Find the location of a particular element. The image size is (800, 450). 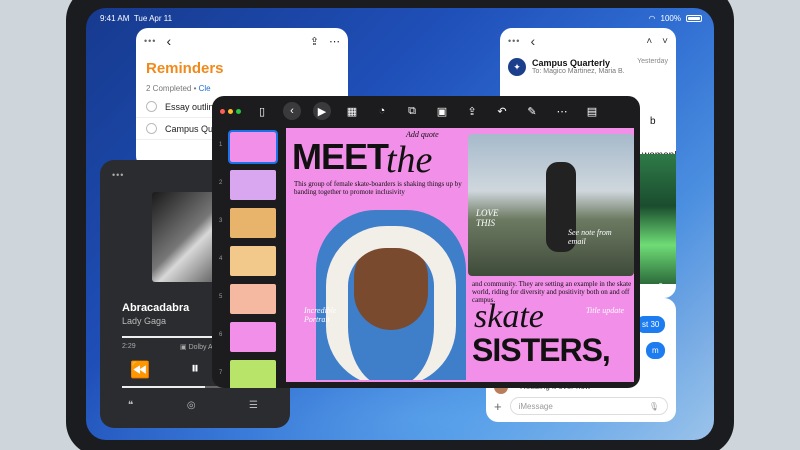

microphone-icon: 🎙 is located at coordinates (654, 406).